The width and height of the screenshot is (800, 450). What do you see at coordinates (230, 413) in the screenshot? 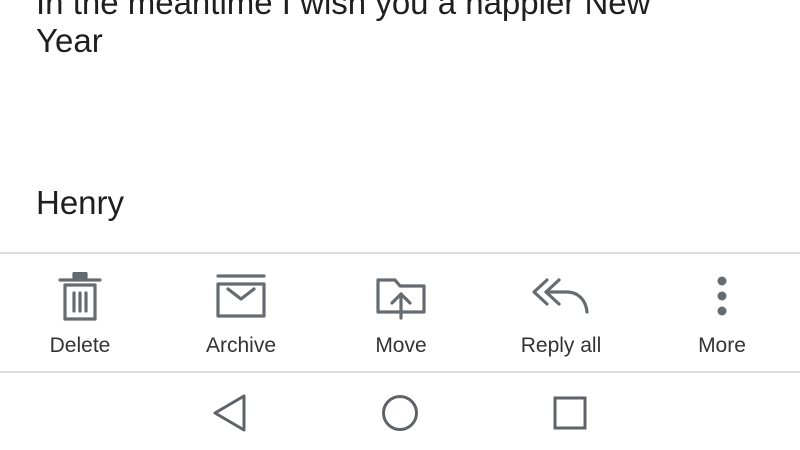
I see `back-button` at bounding box center [230, 413].